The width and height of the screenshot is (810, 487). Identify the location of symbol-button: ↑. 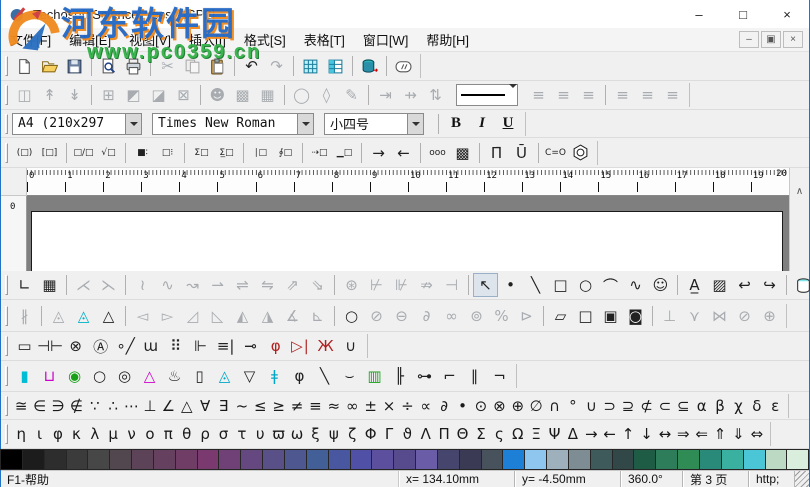
(628, 434).